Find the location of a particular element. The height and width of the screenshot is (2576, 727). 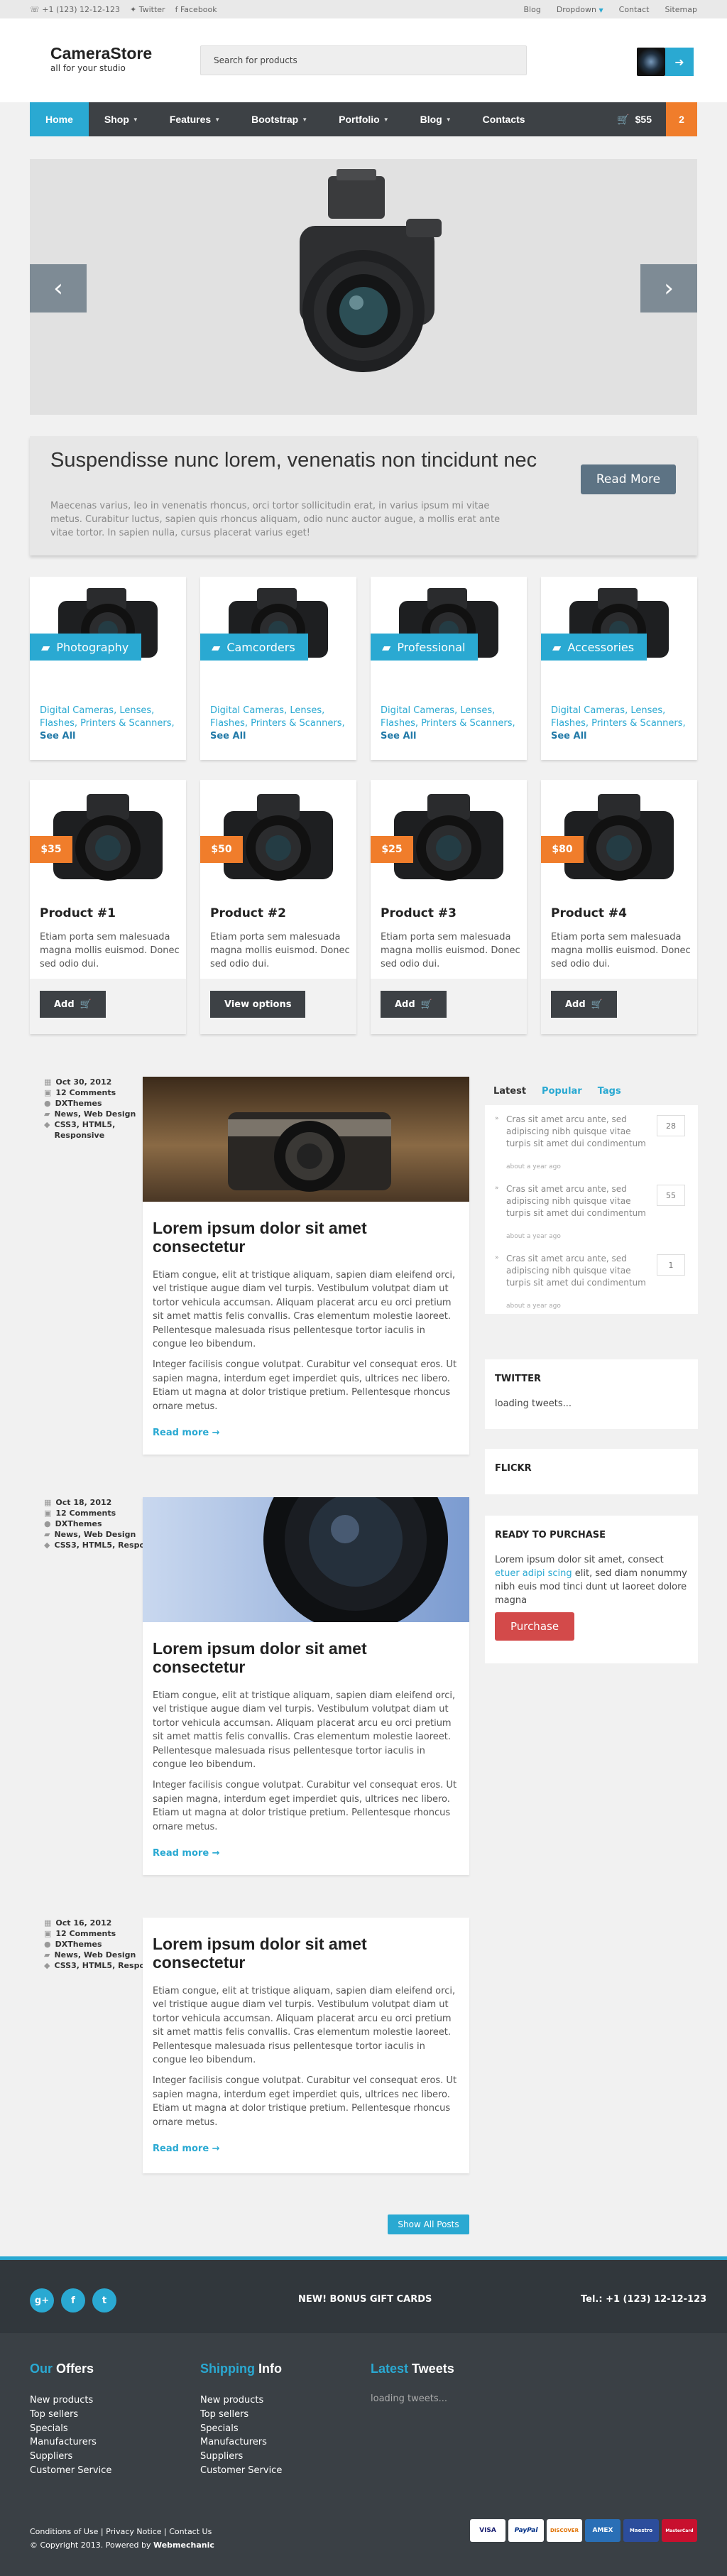

post-tags: CSS3, HTML5, Responsive is located at coordinates (86, 1130).